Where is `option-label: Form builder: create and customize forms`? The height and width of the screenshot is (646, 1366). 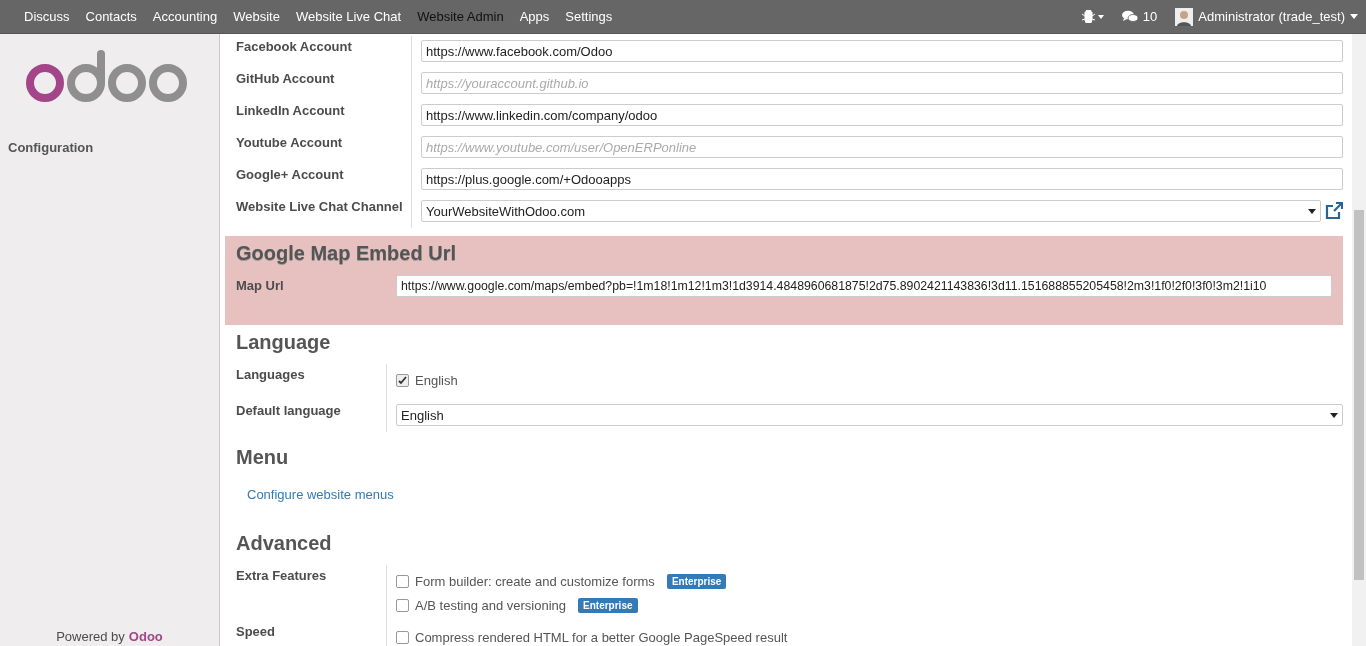
option-label: Form builder: create and customize forms is located at coordinates (535, 581).